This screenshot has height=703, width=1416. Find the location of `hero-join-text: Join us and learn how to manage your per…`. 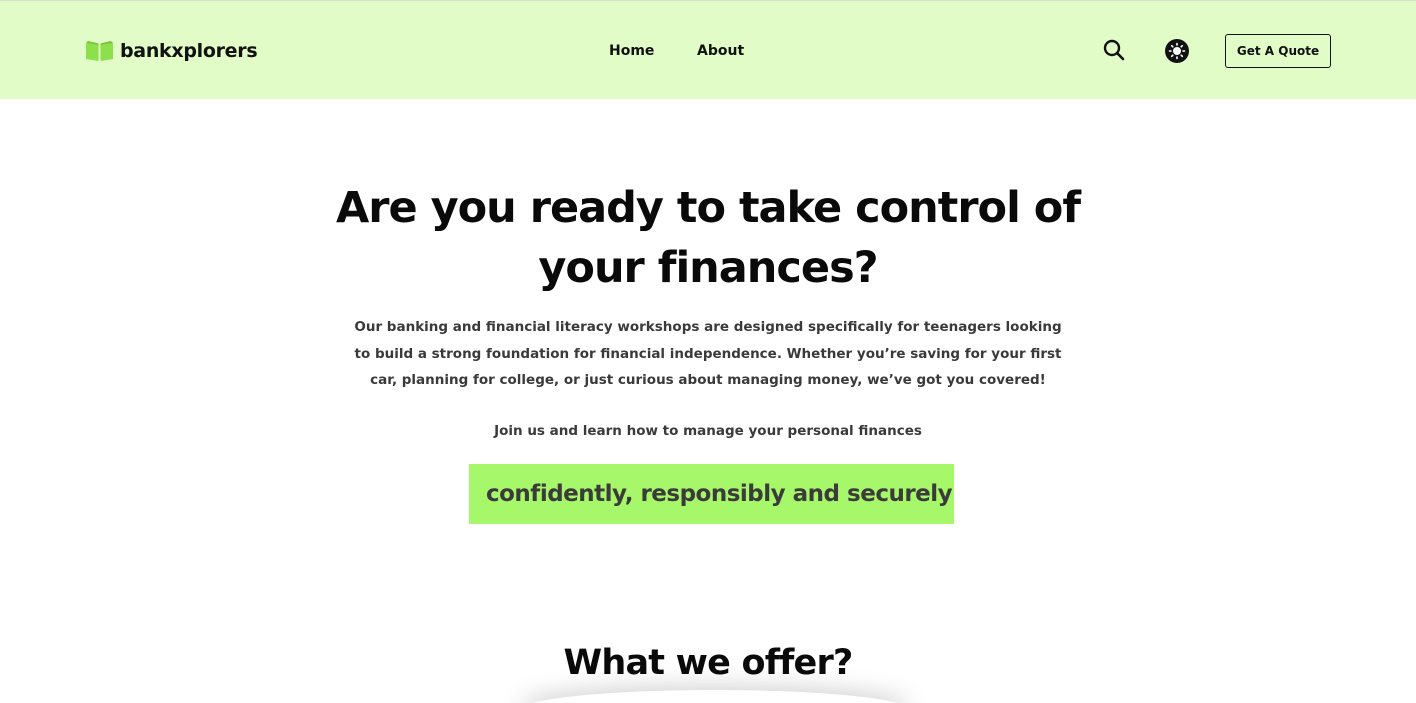

hero-join-text: Join us and learn how to manage your per… is located at coordinates (708, 431).